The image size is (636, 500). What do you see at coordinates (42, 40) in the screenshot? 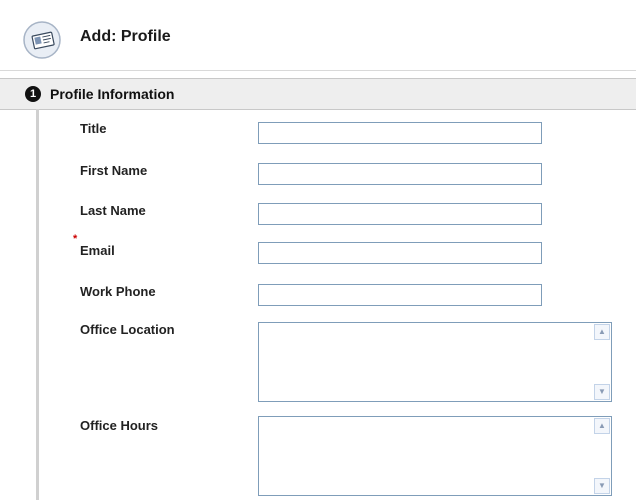
I see `profile-card-icon` at bounding box center [42, 40].